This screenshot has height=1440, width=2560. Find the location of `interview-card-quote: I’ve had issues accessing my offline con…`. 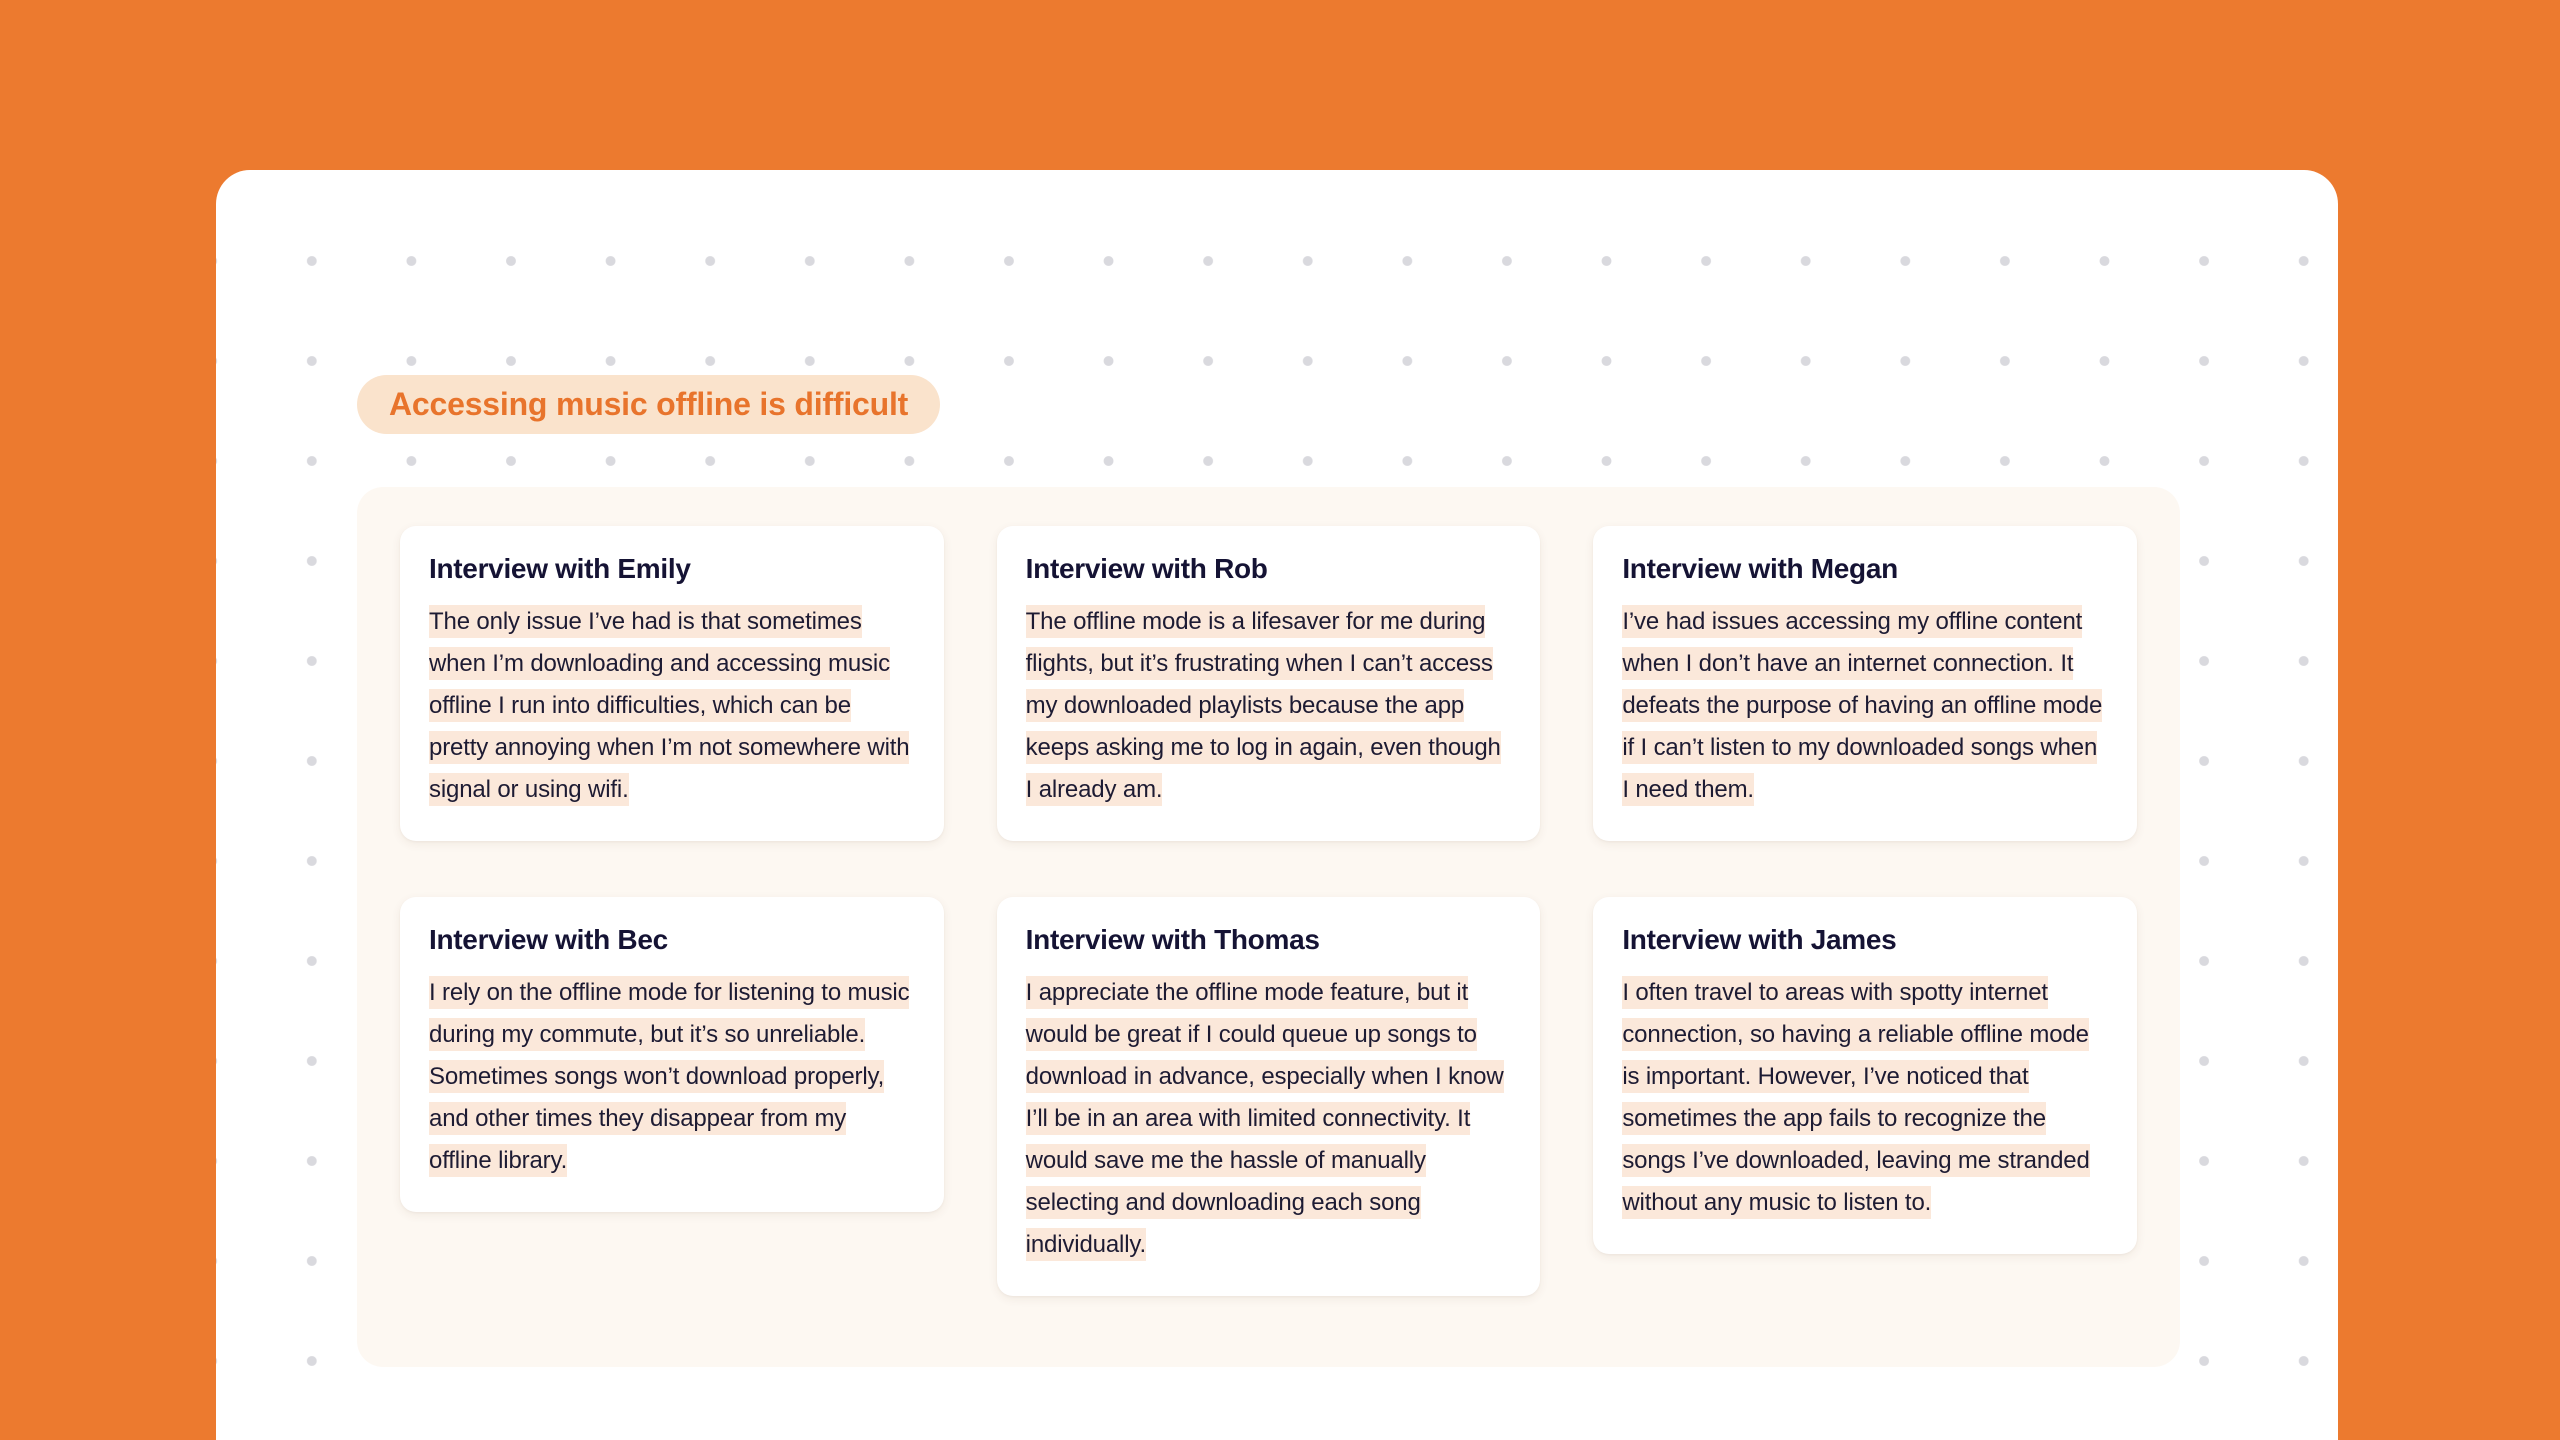

interview-card-quote: I’ve had issues accessing my offline con… is located at coordinates (1865, 706).